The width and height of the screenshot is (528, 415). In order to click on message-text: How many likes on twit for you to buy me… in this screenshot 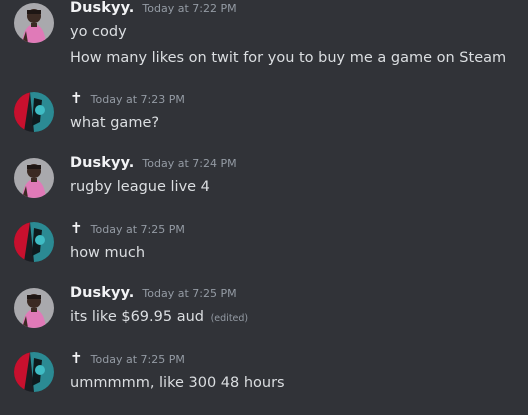, I will do `click(288, 58)`.